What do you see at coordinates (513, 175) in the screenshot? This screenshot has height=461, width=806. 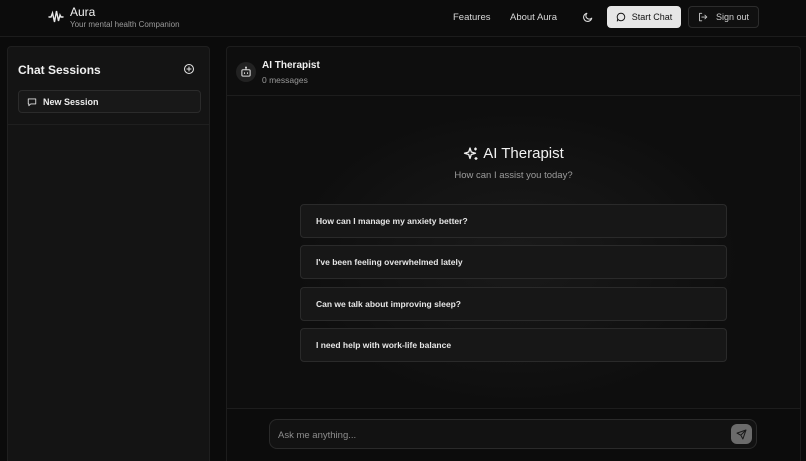 I see `hero-subtitle: How can I assist you today?` at bounding box center [513, 175].